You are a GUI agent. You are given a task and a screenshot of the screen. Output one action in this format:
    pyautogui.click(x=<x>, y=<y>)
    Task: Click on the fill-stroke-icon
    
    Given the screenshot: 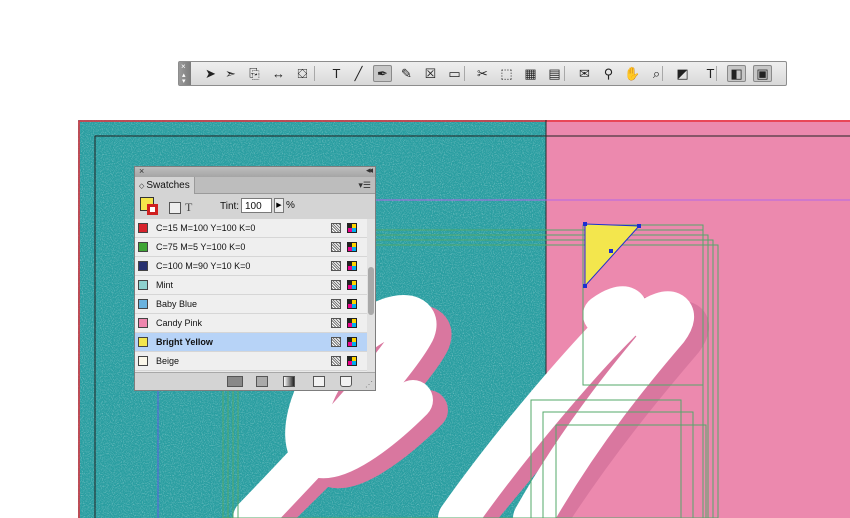 What is the action you would take?
    pyautogui.click(x=150, y=207)
    